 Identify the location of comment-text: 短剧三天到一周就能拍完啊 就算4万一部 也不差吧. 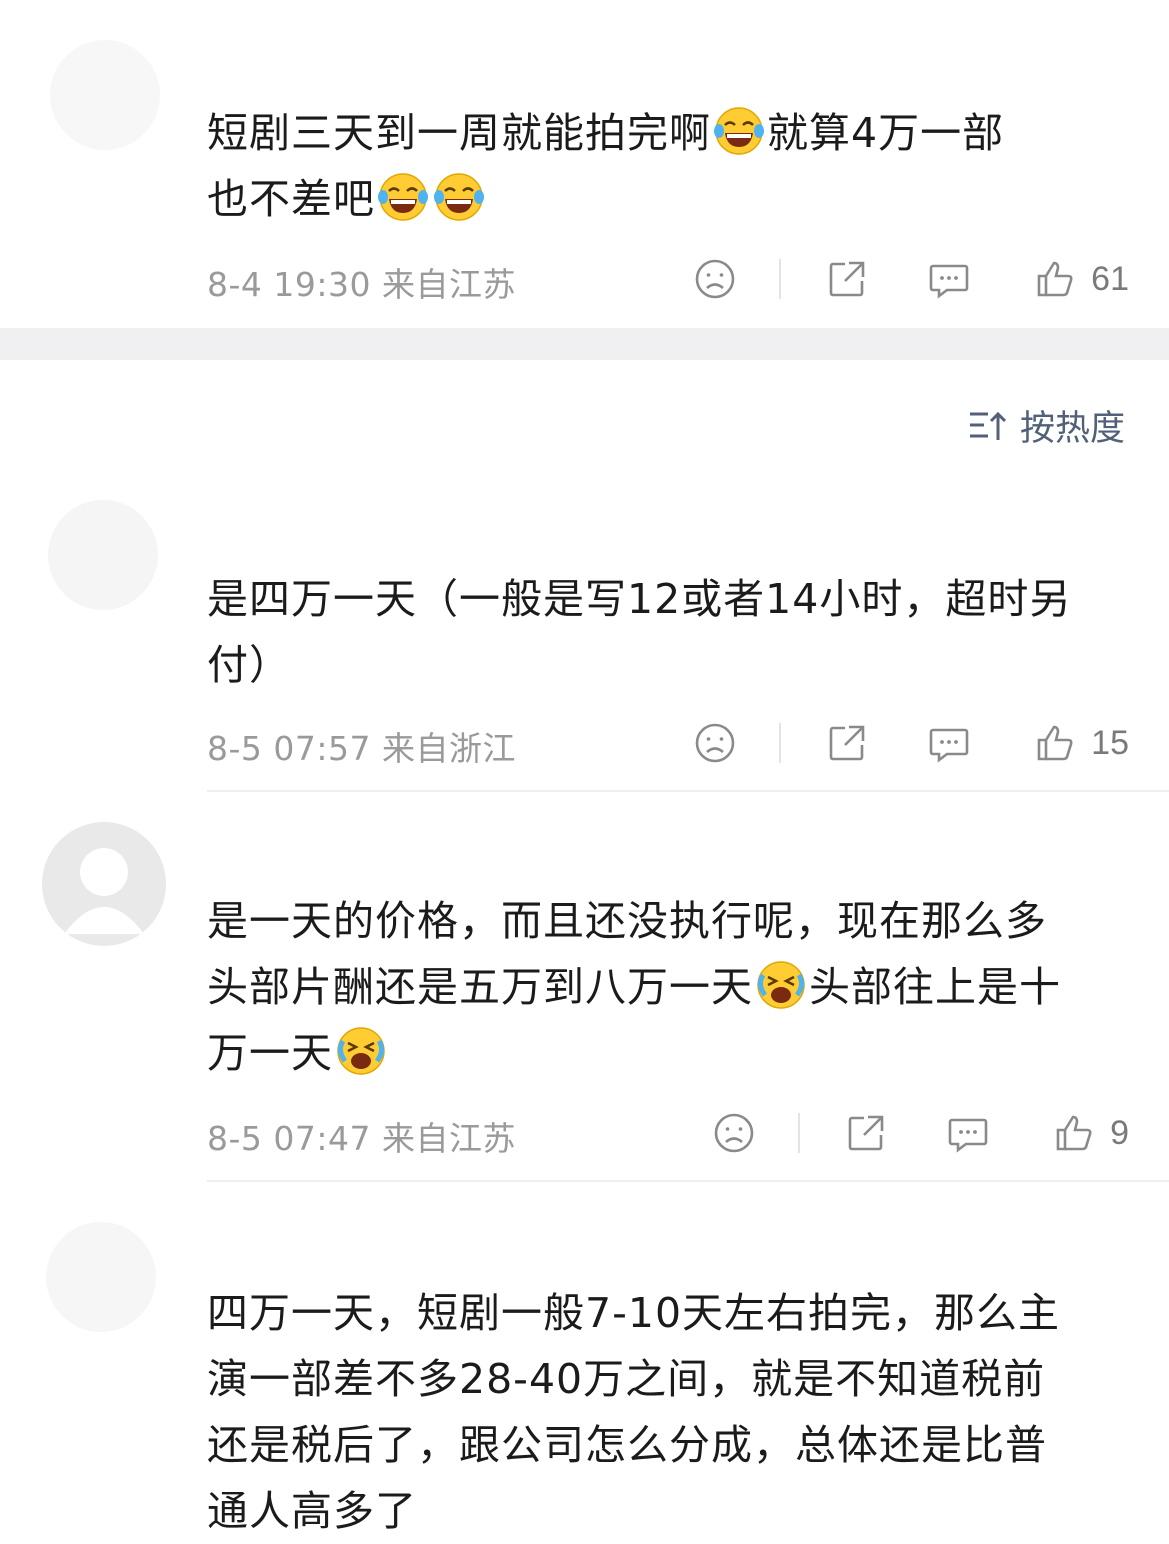
(672, 166).